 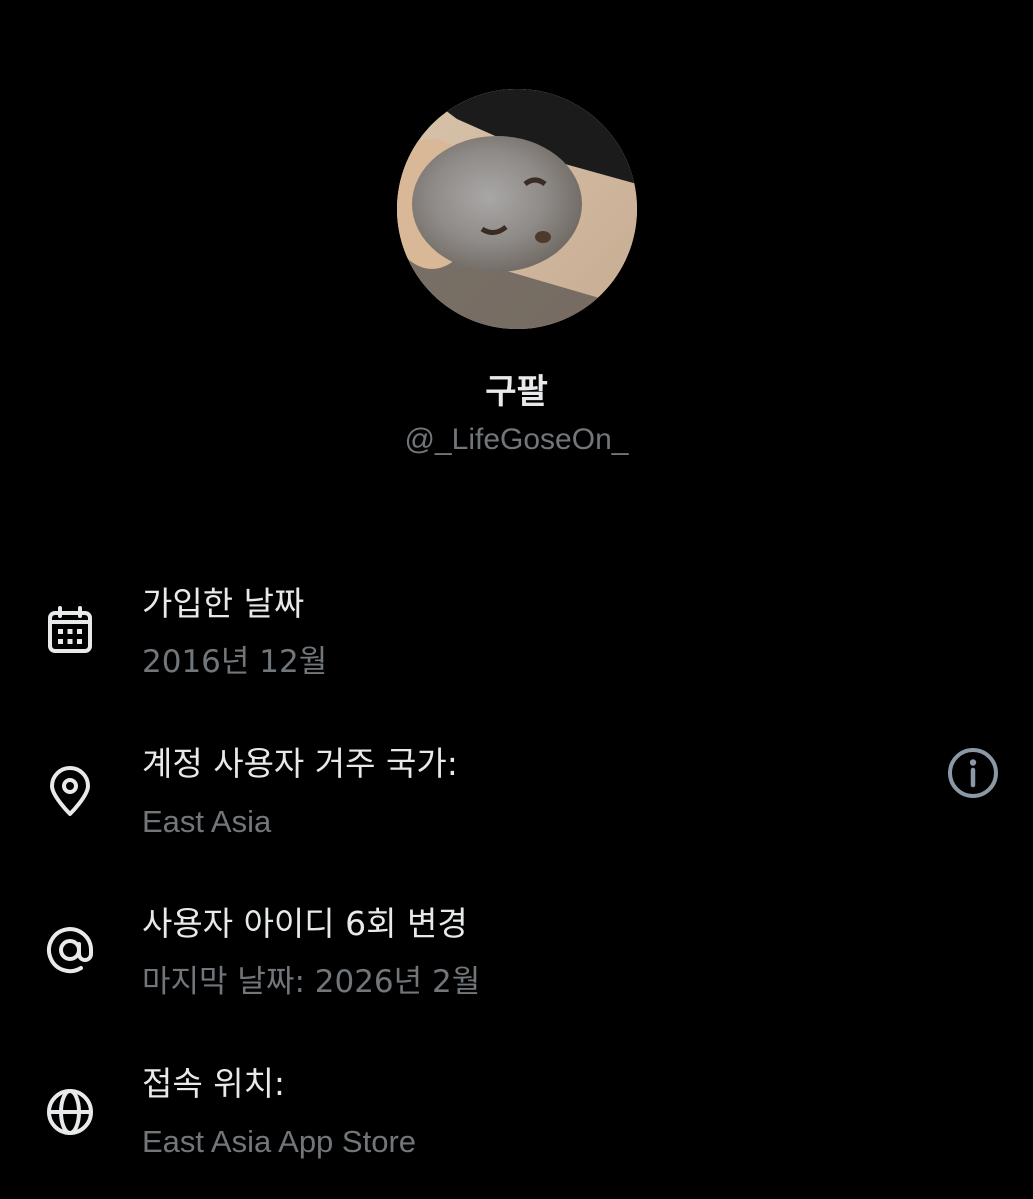 I want to click on username-changes-date: 마지막 날짜: 2026년 2월, so click(x=311, y=982).